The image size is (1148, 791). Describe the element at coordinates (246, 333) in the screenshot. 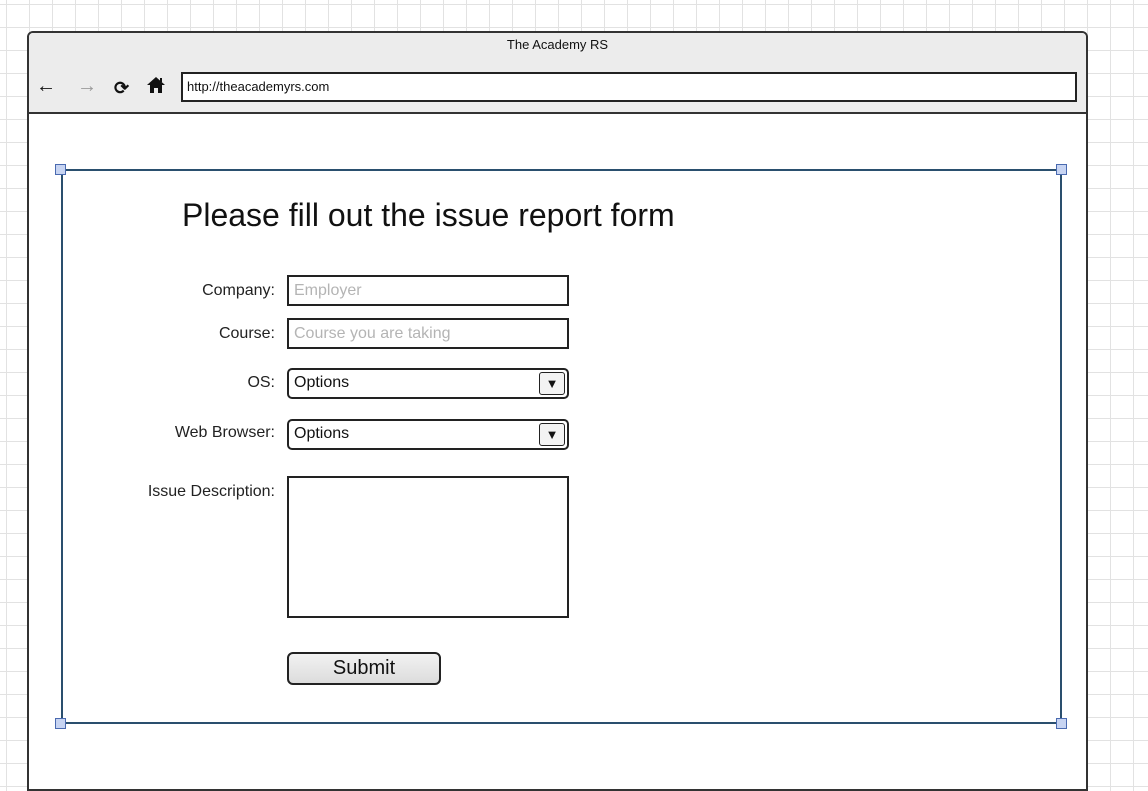

I see `course-label: Course:` at that location.